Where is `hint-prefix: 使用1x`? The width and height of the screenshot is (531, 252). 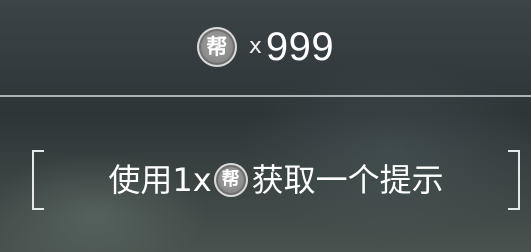 hint-prefix: 使用1x is located at coordinates (160, 180).